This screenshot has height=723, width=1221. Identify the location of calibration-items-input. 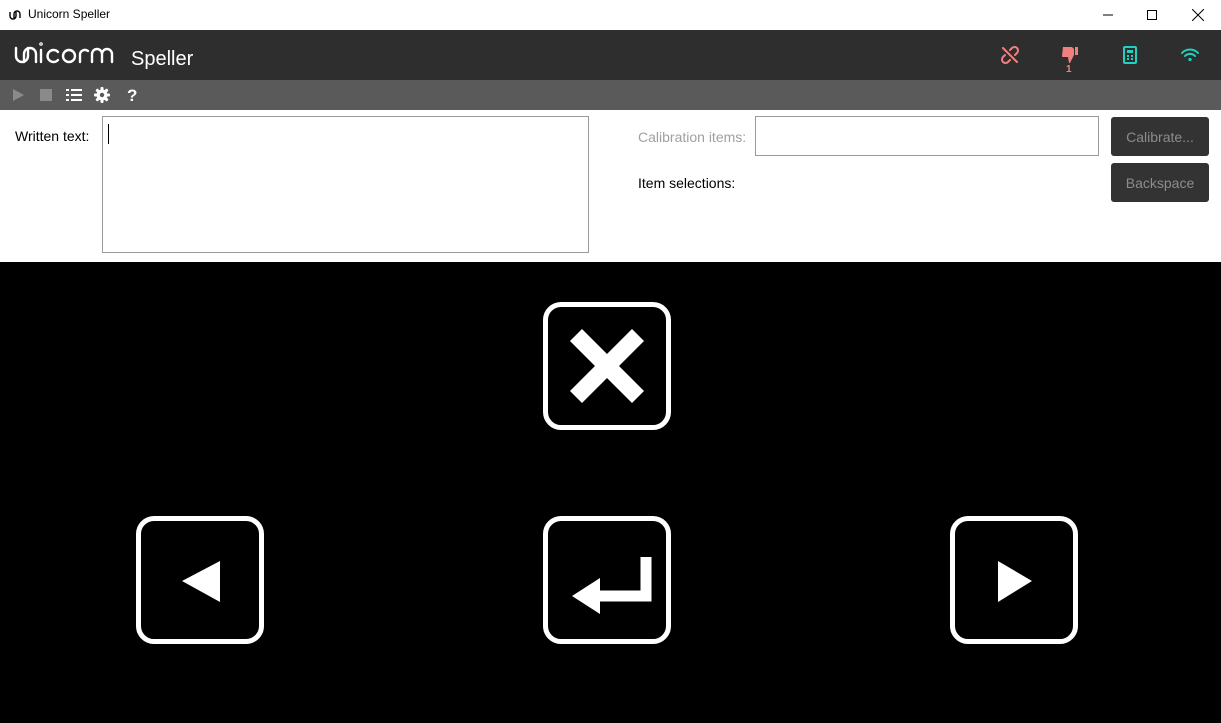
(927, 136).